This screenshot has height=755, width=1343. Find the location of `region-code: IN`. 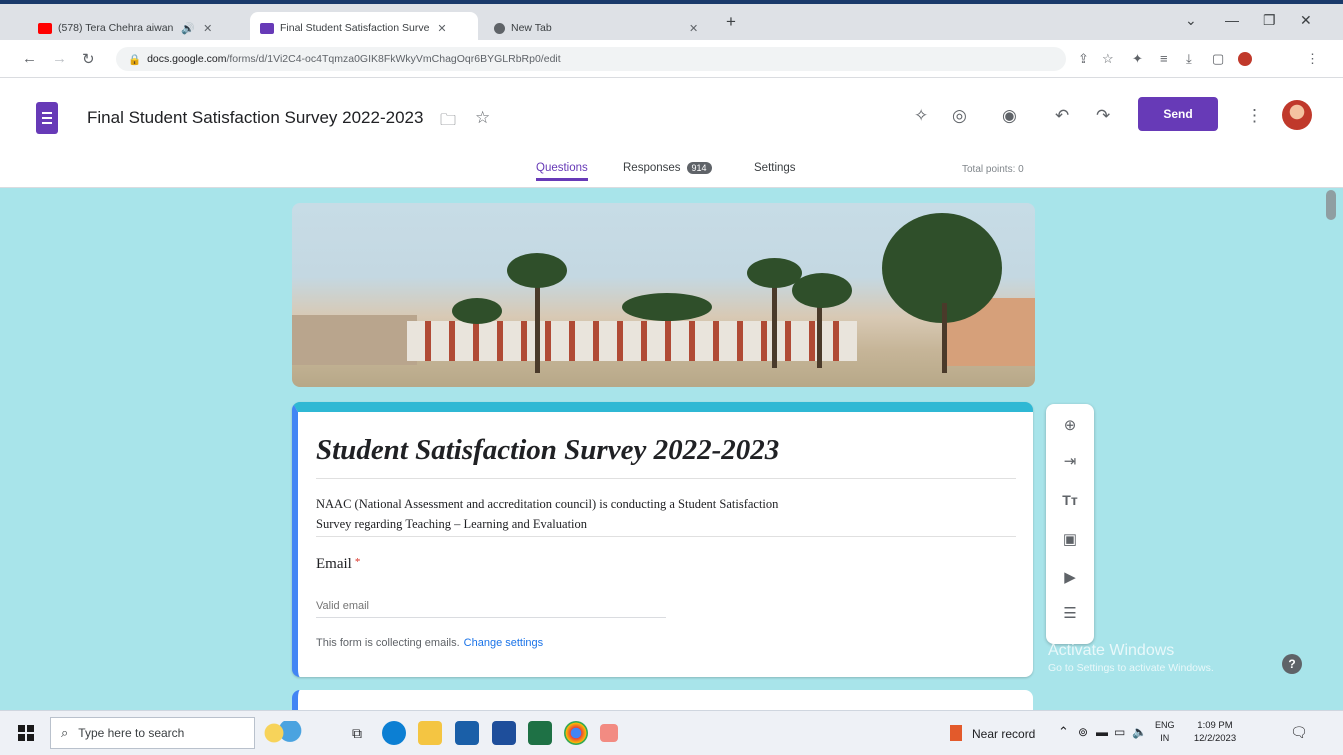

region-code: IN is located at coordinates (1165, 738).